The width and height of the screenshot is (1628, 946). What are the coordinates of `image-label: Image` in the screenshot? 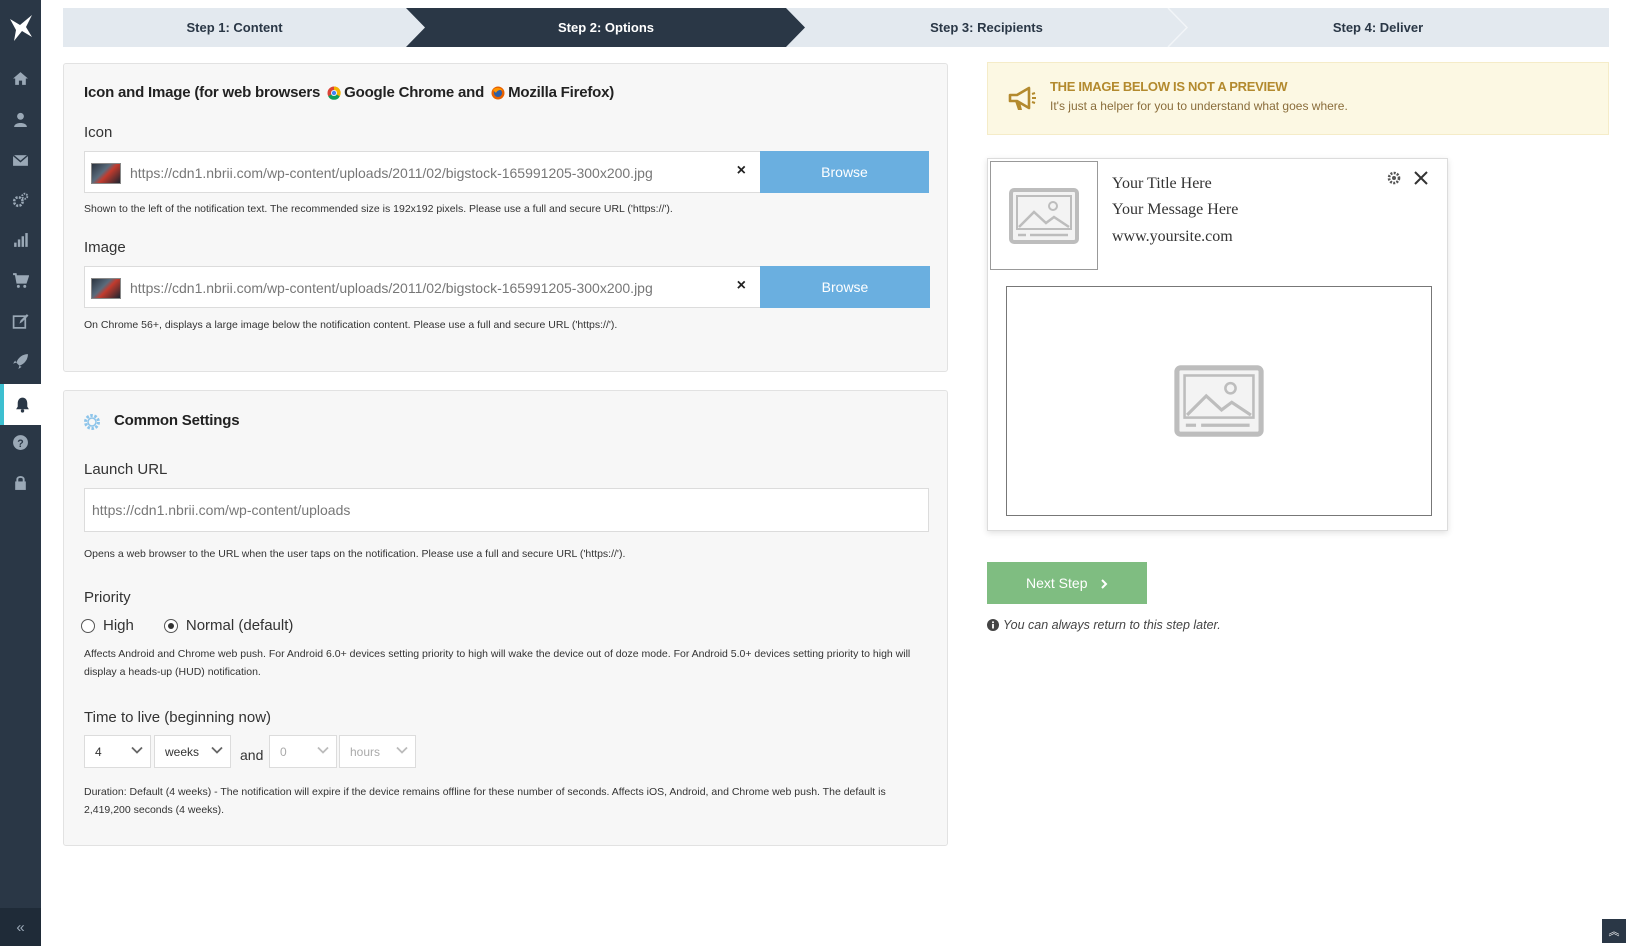 It's located at (105, 247).